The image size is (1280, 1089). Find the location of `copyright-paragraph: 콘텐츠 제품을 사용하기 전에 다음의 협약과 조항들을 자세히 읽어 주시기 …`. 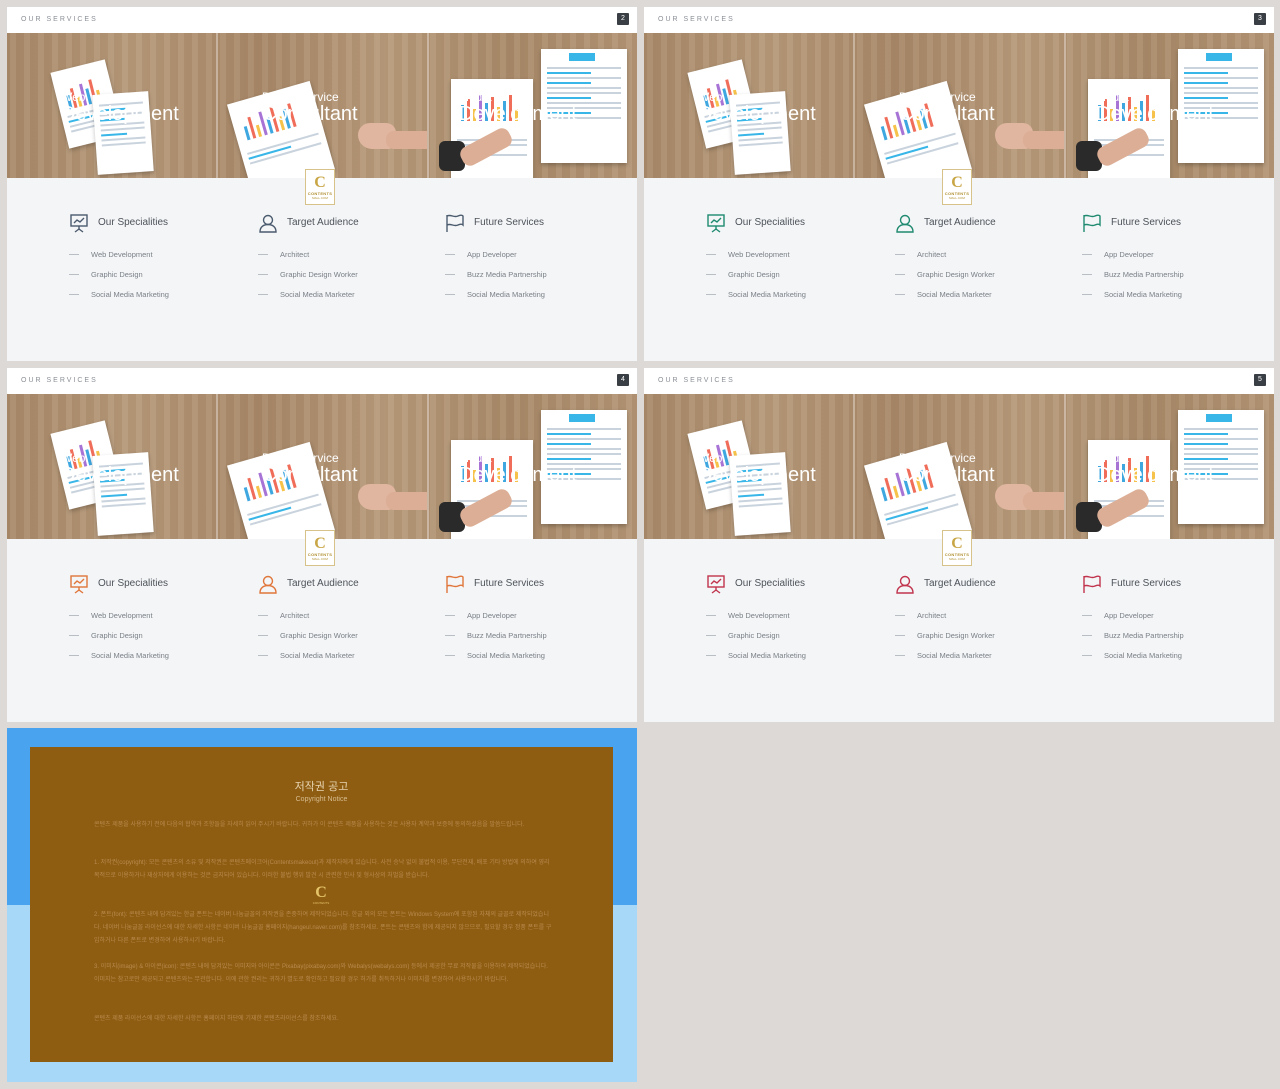

copyright-paragraph: 콘텐츠 제품을 사용하기 전에 다음의 협약과 조항들을 자세히 읽어 주시기 … is located at coordinates (309, 825).